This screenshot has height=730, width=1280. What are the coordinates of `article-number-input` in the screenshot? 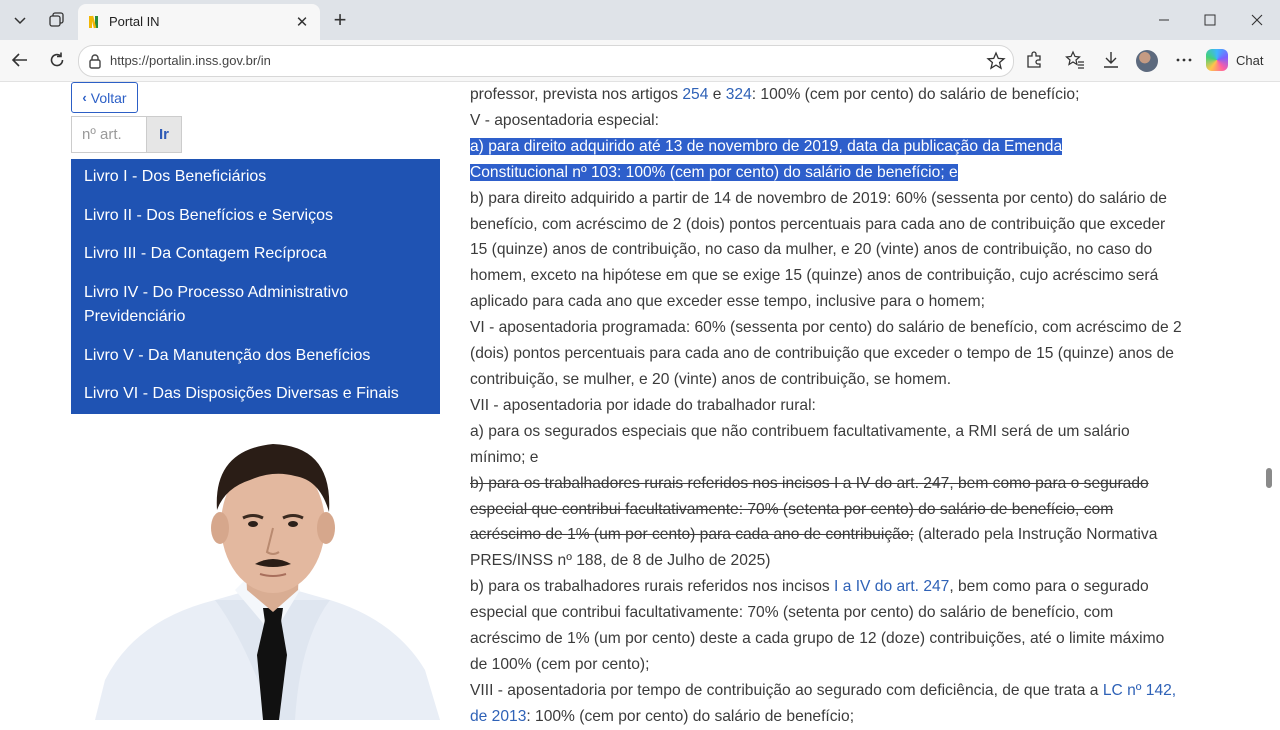 It's located at (108, 134).